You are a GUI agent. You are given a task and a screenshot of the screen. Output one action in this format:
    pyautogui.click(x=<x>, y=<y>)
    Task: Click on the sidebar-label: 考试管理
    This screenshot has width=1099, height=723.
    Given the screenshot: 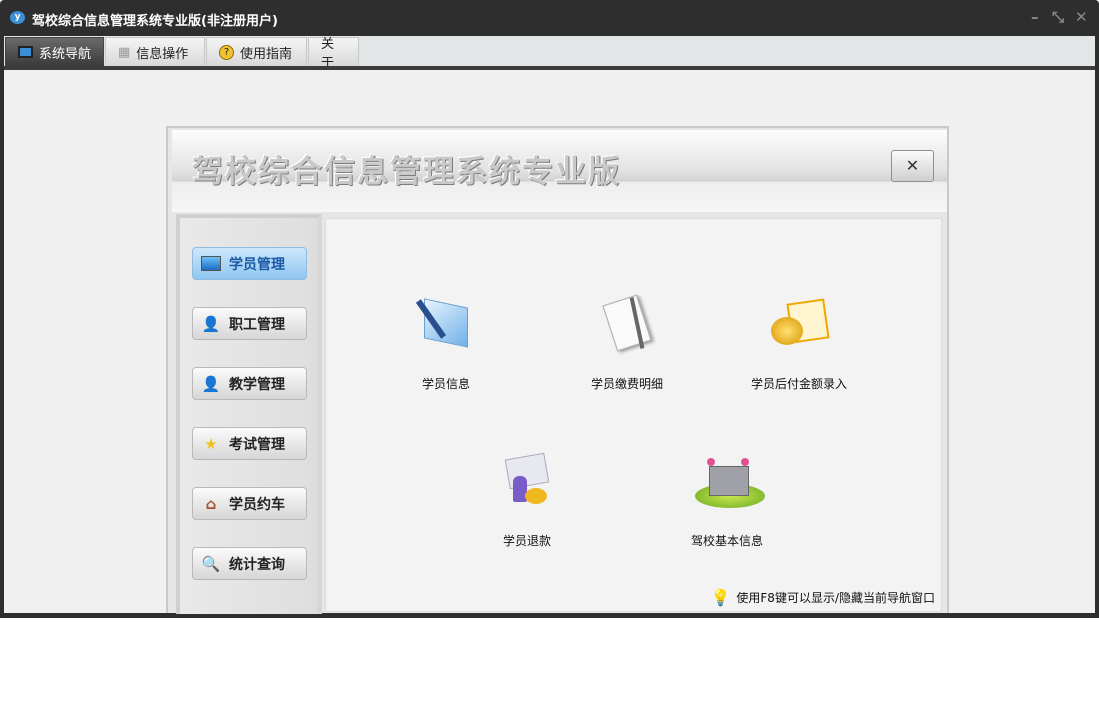 What is the action you would take?
    pyautogui.click(x=257, y=444)
    